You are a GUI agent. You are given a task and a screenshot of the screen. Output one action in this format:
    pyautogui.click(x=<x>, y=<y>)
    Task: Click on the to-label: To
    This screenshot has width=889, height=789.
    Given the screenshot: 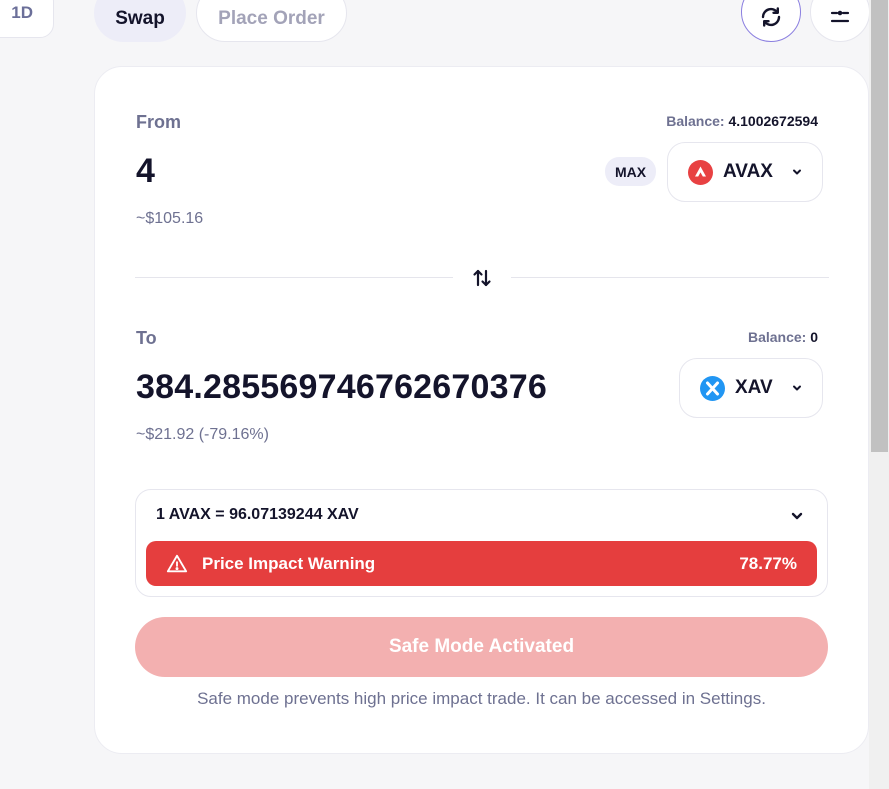 What is the action you would take?
    pyautogui.click(x=146, y=338)
    